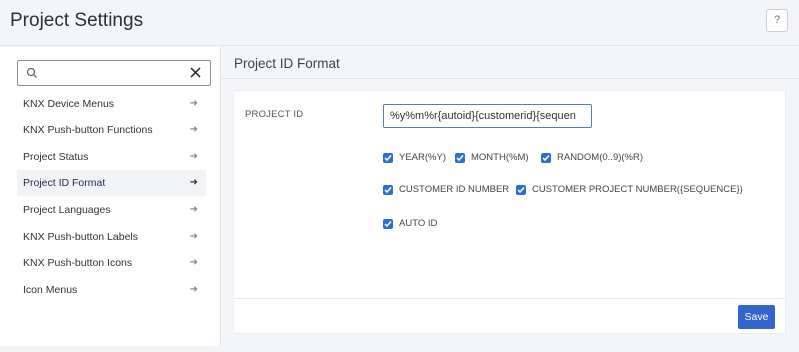 Image resolution: width=799 pixels, height=352 pixels. Describe the element at coordinates (274, 114) in the screenshot. I see `project-id-label: PROJECT ID` at that location.